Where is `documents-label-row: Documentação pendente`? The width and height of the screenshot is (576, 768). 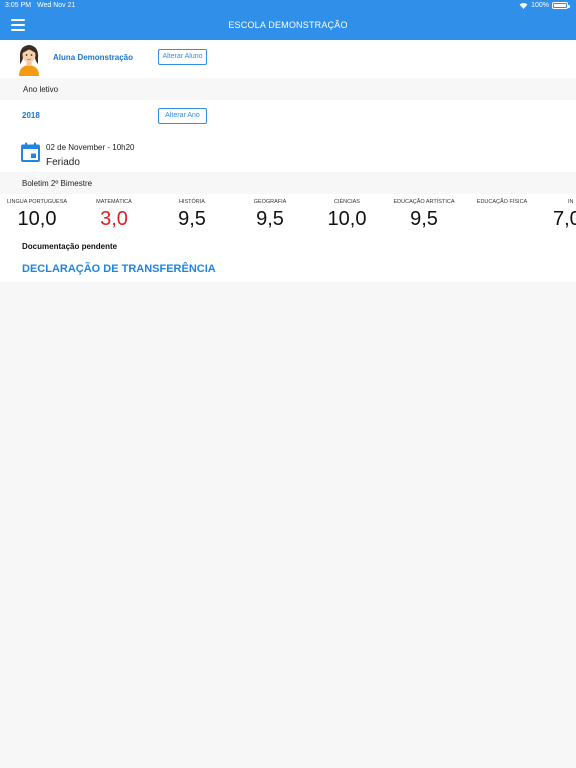
documents-label-row: Documentação pendente is located at coordinates (288, 246).